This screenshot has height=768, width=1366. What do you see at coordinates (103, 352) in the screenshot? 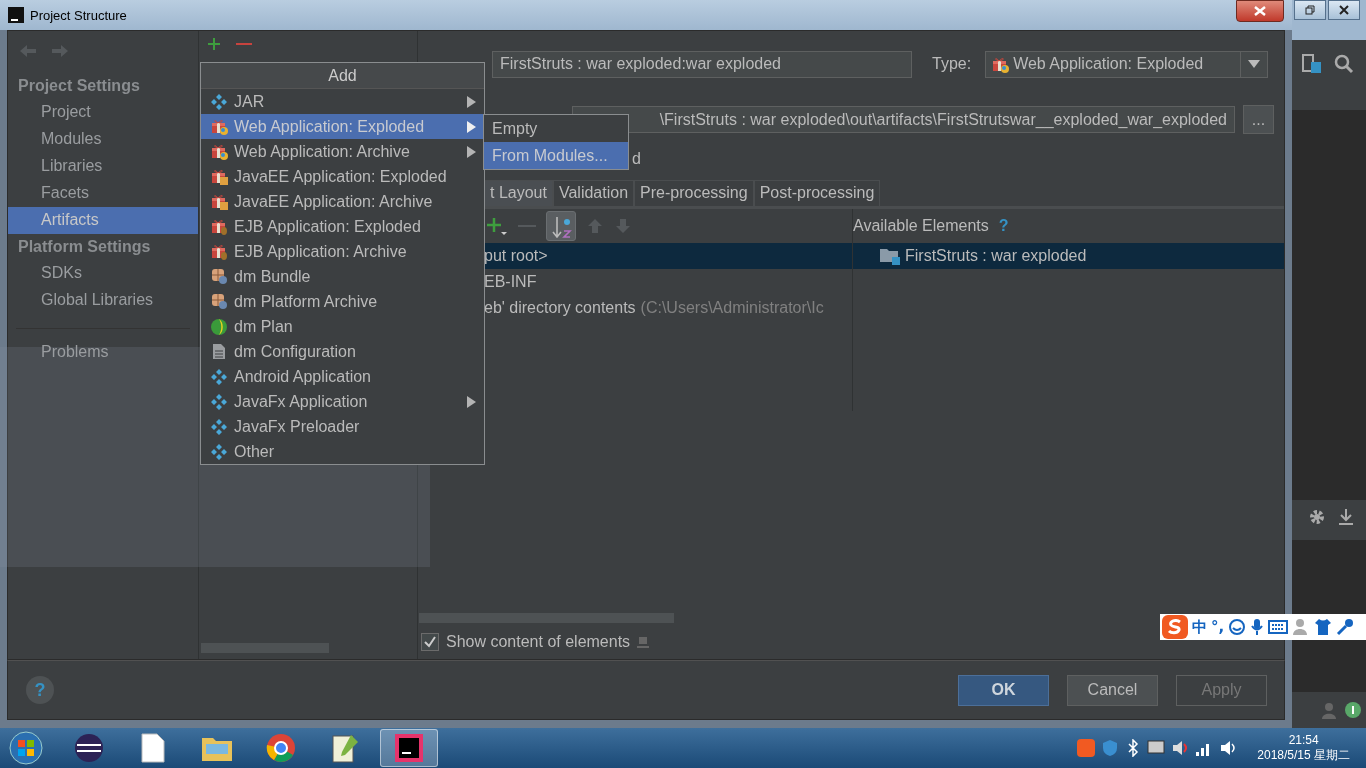
I see `sidebar-item: Problems` at bounding box center [103, 352].